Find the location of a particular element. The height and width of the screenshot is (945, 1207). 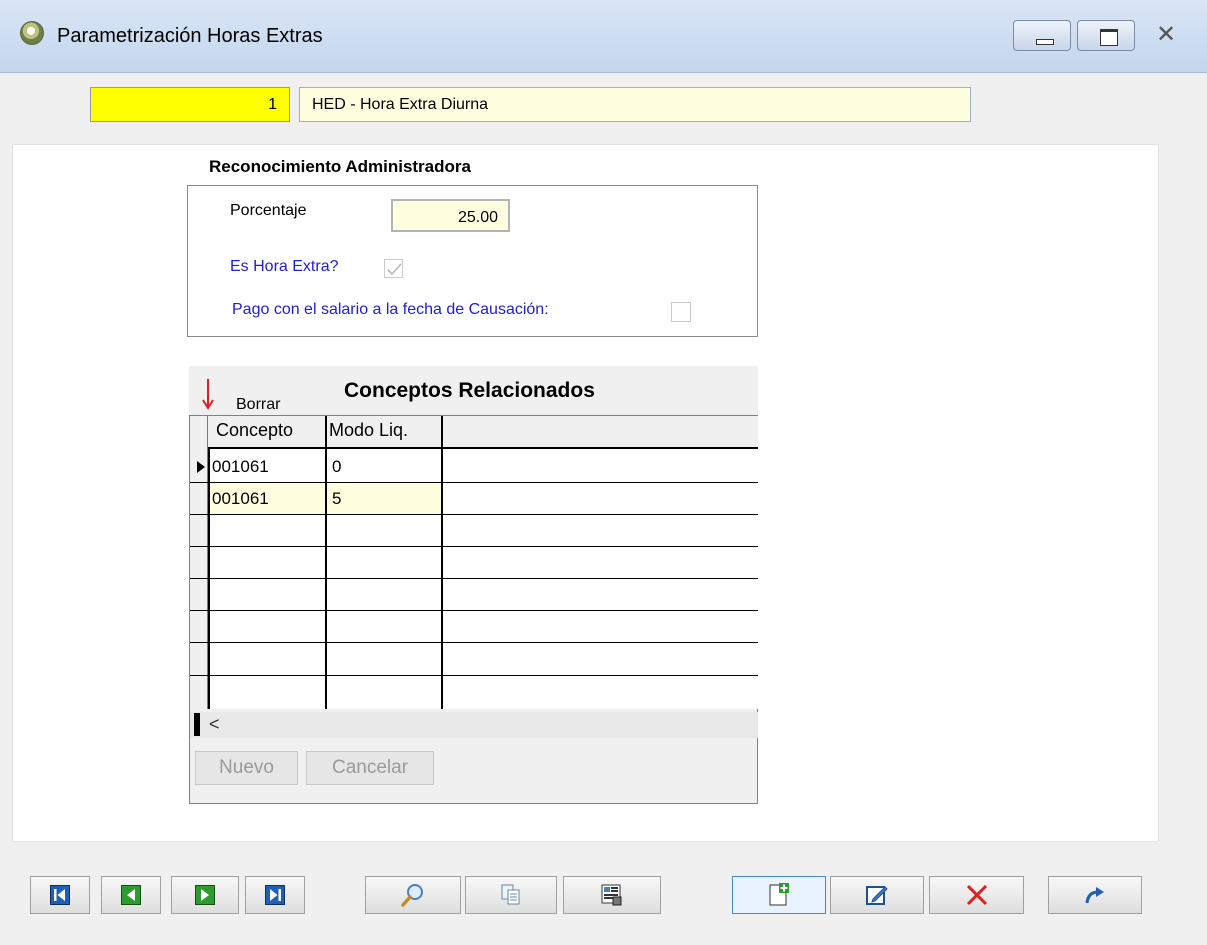

horizontal-scrollbar is located at coordinates (474, 725).